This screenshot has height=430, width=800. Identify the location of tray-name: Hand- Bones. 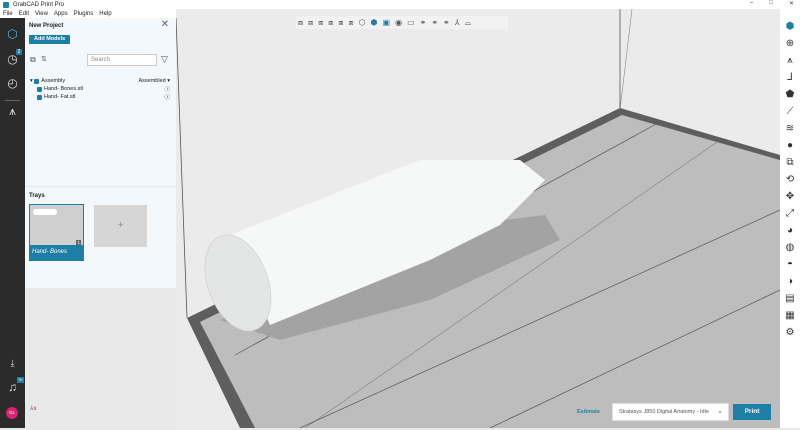
(56, 252).